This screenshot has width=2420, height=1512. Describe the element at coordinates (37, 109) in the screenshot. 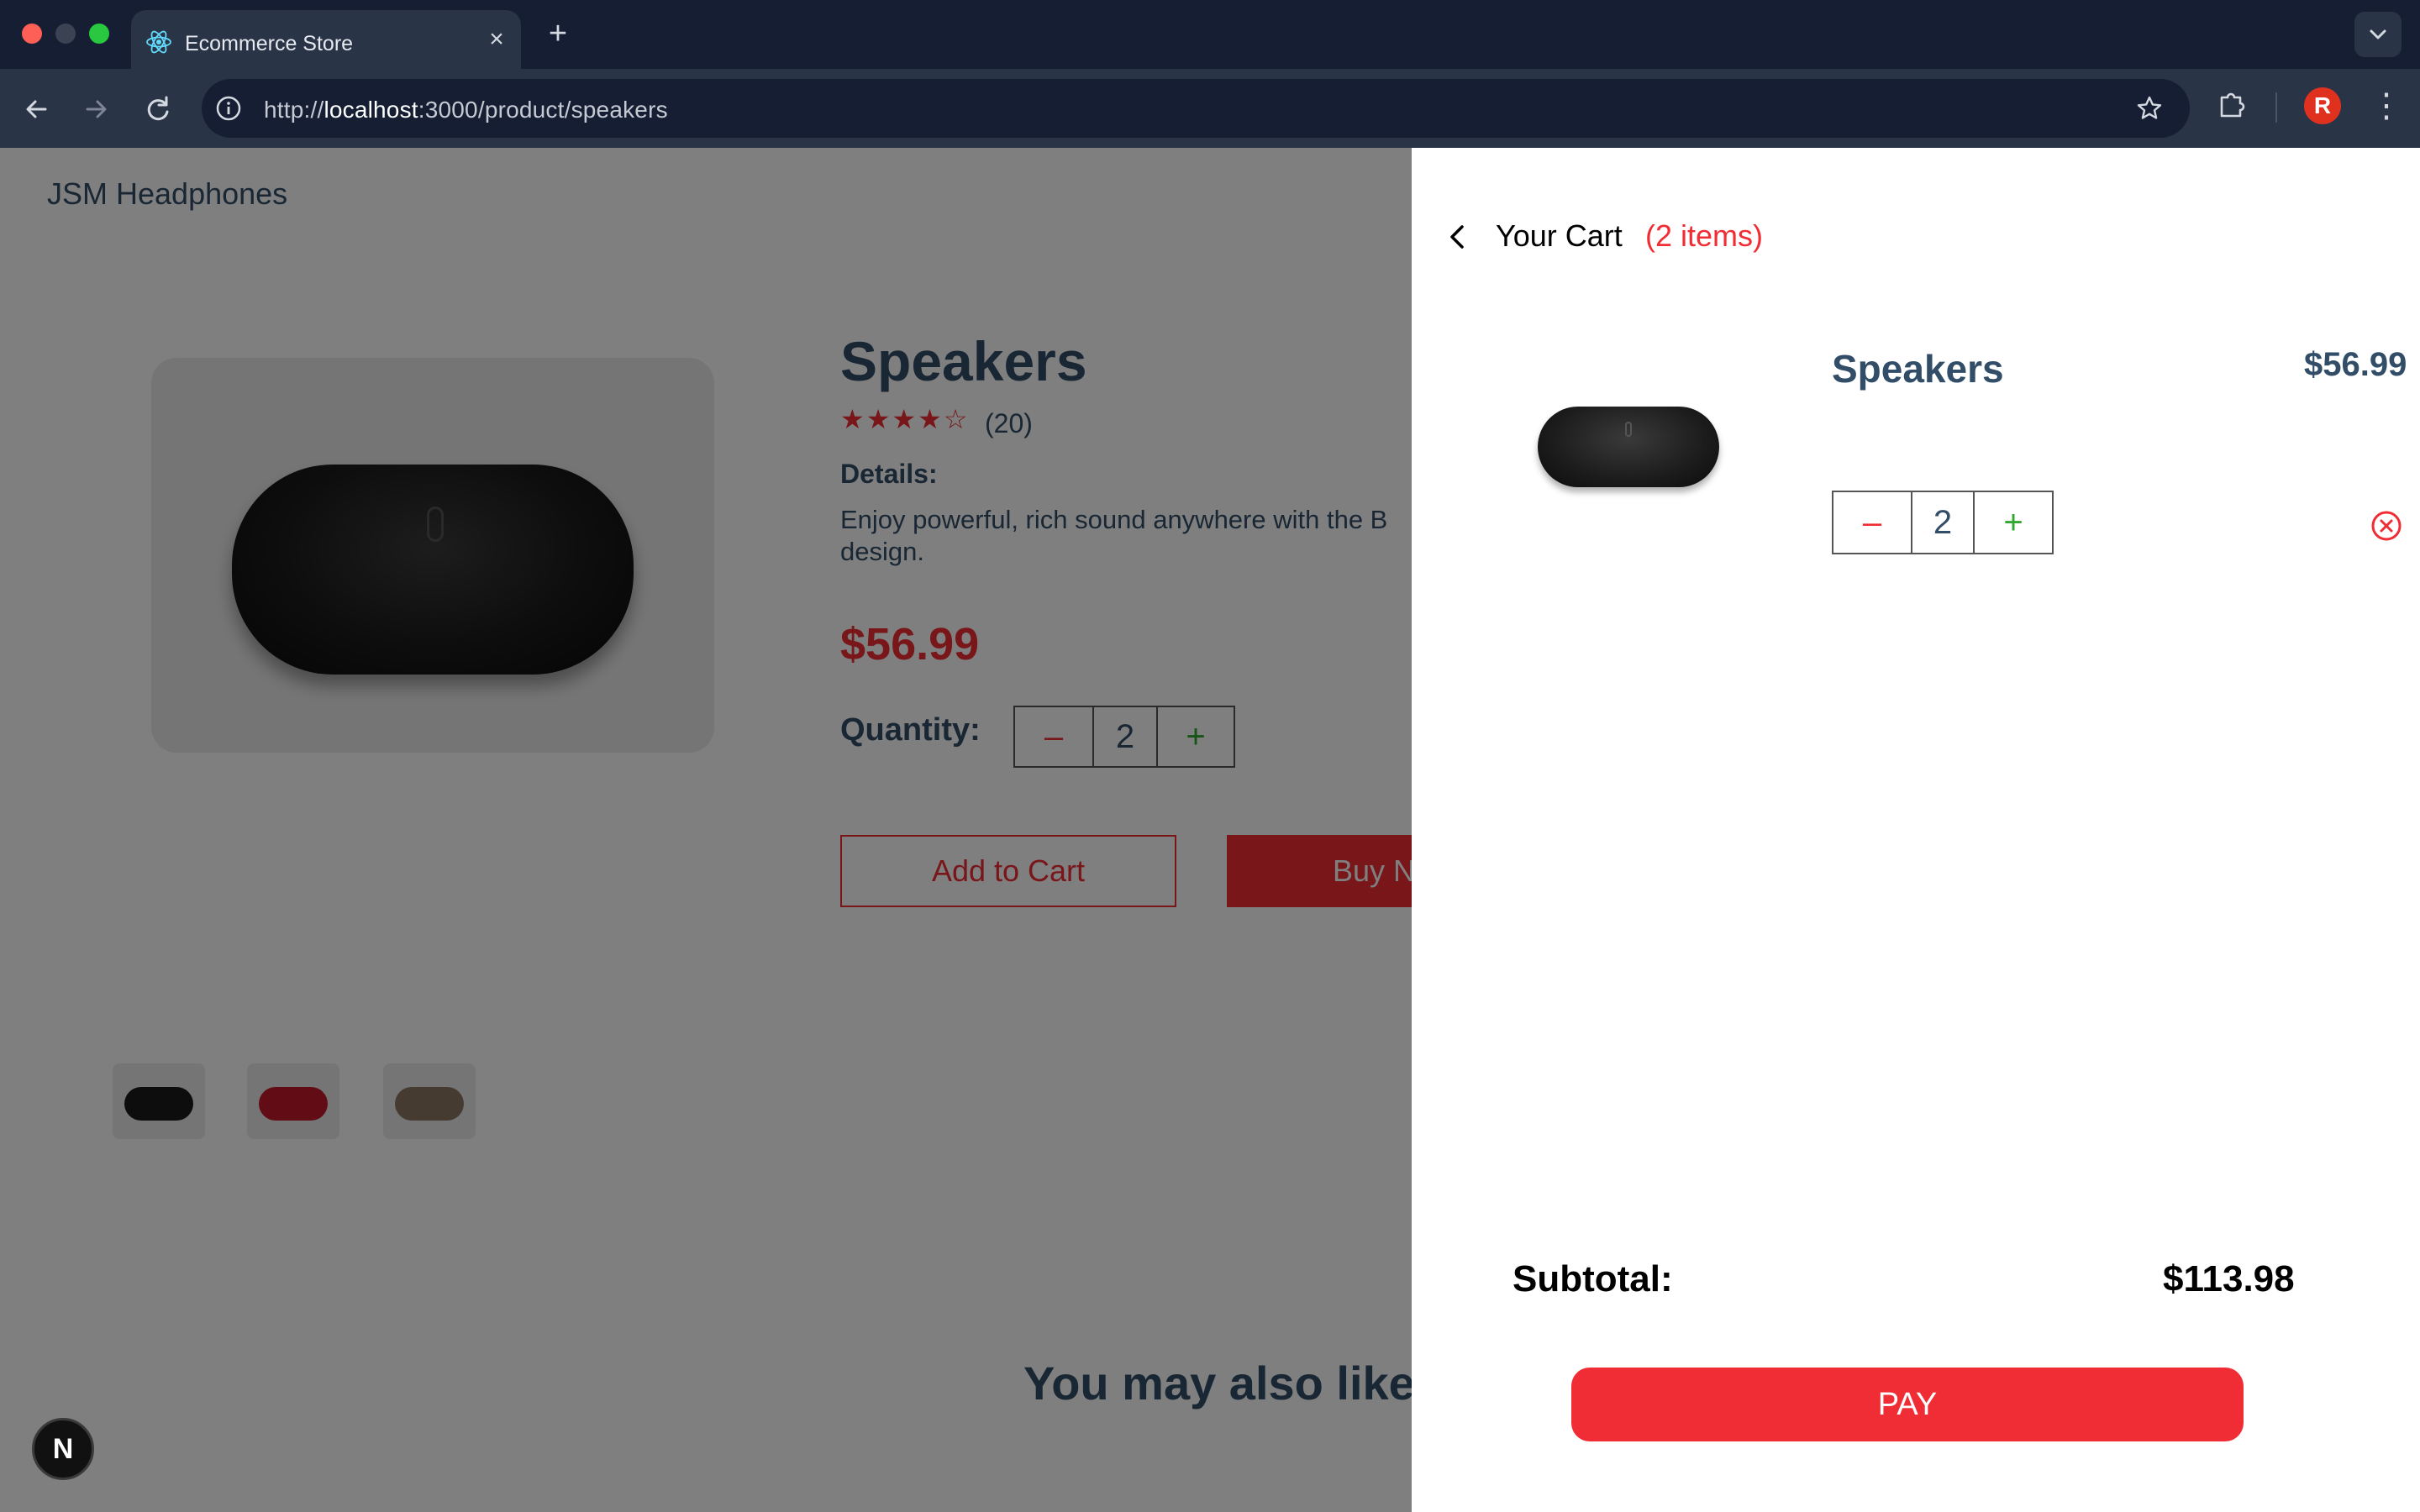

I see `back-arrow-icon` at that location.